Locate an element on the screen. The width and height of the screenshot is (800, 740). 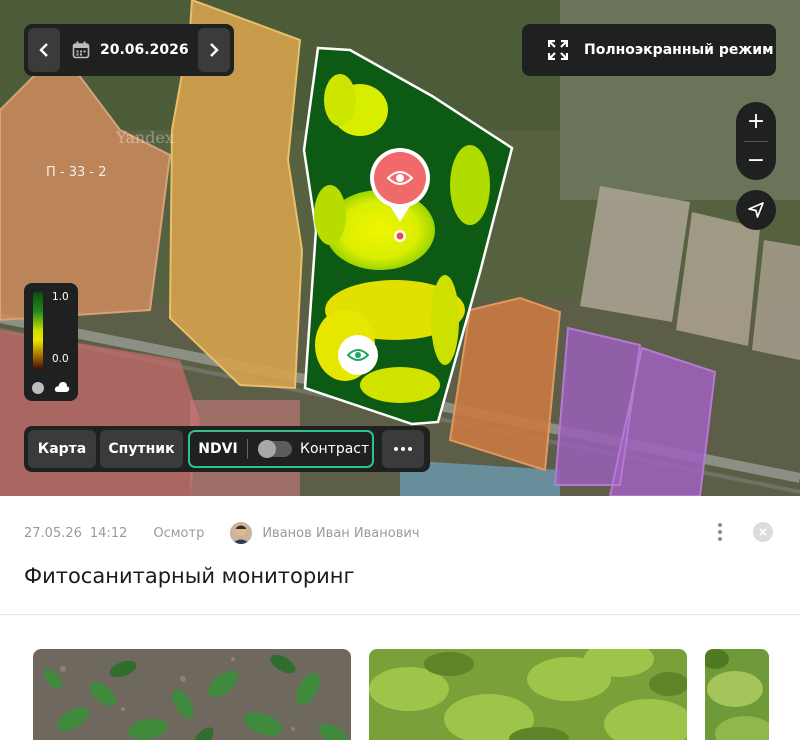
legend-max-value: 1.0 is located at coordinates (60, 297).